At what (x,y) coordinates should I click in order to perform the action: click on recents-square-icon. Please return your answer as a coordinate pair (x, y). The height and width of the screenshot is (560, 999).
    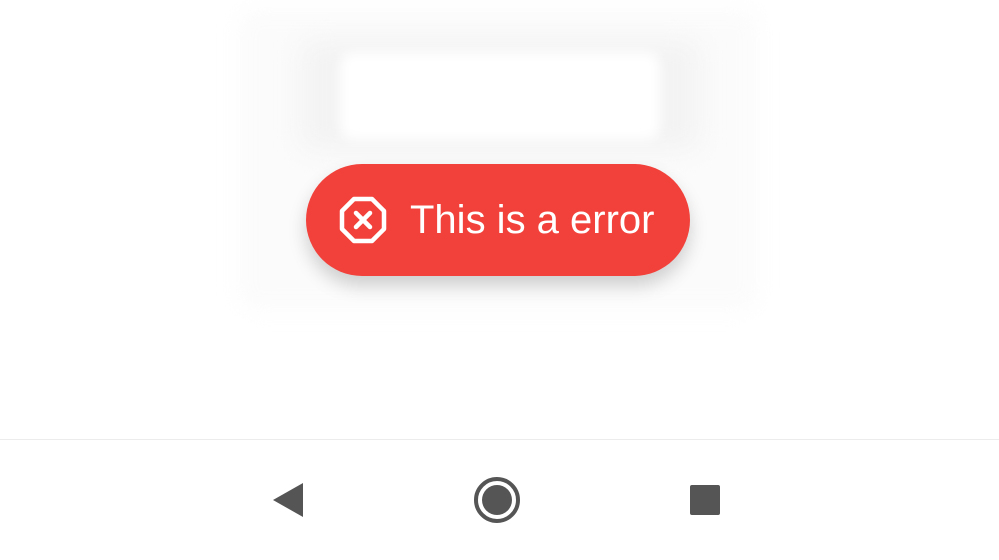
    Looking at the image, I should click on (705, 500).